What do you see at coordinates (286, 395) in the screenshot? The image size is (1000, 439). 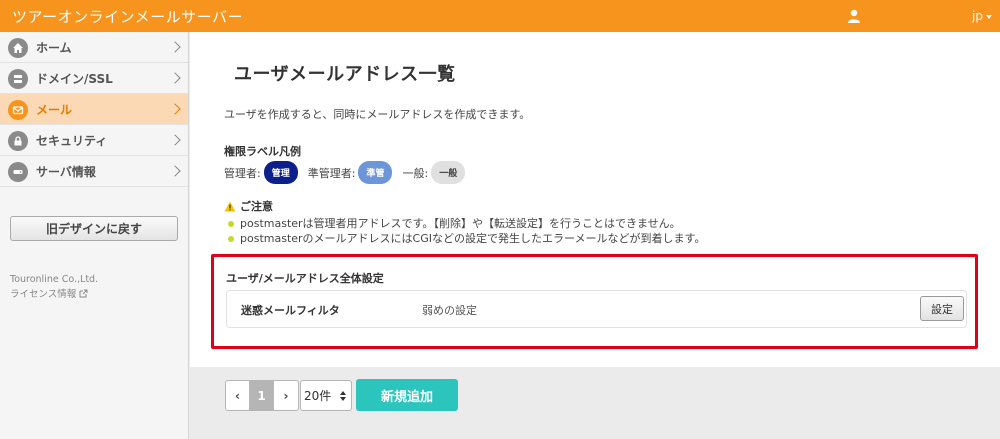 I see `next-page-button: ›` at bounding box center [286, 395].